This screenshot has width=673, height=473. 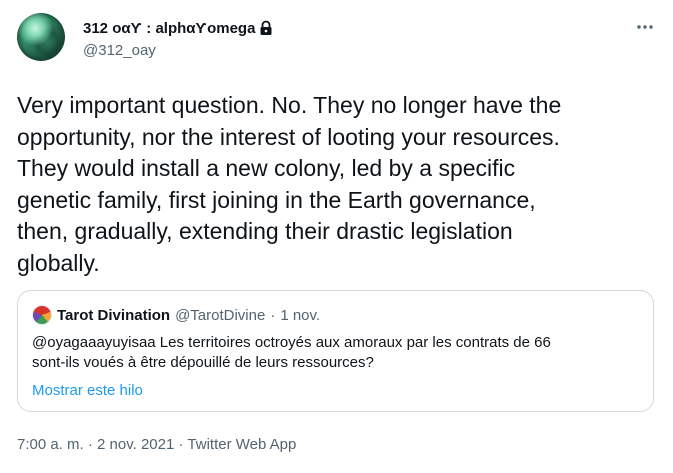 I want to click on author-handle: @312_oay, so click(x=119, y=50).